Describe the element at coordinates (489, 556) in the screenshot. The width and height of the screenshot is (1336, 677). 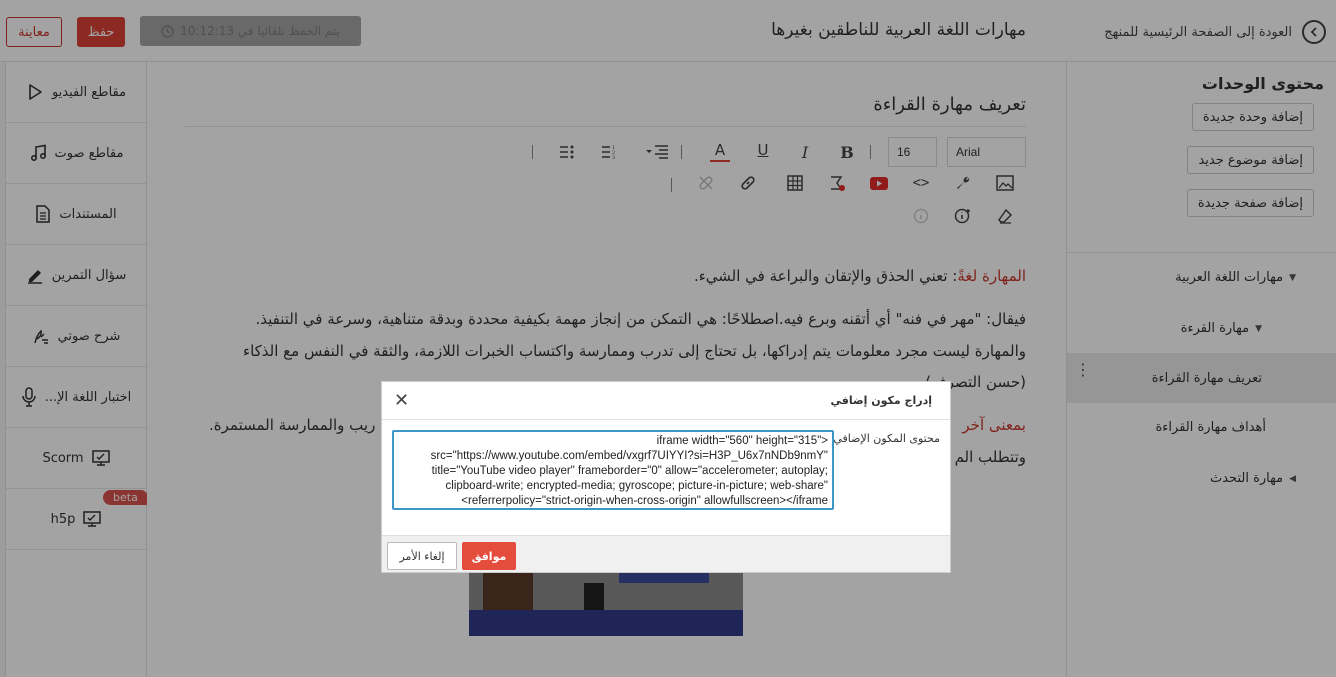
I see `ok-button: موافق` at that location.